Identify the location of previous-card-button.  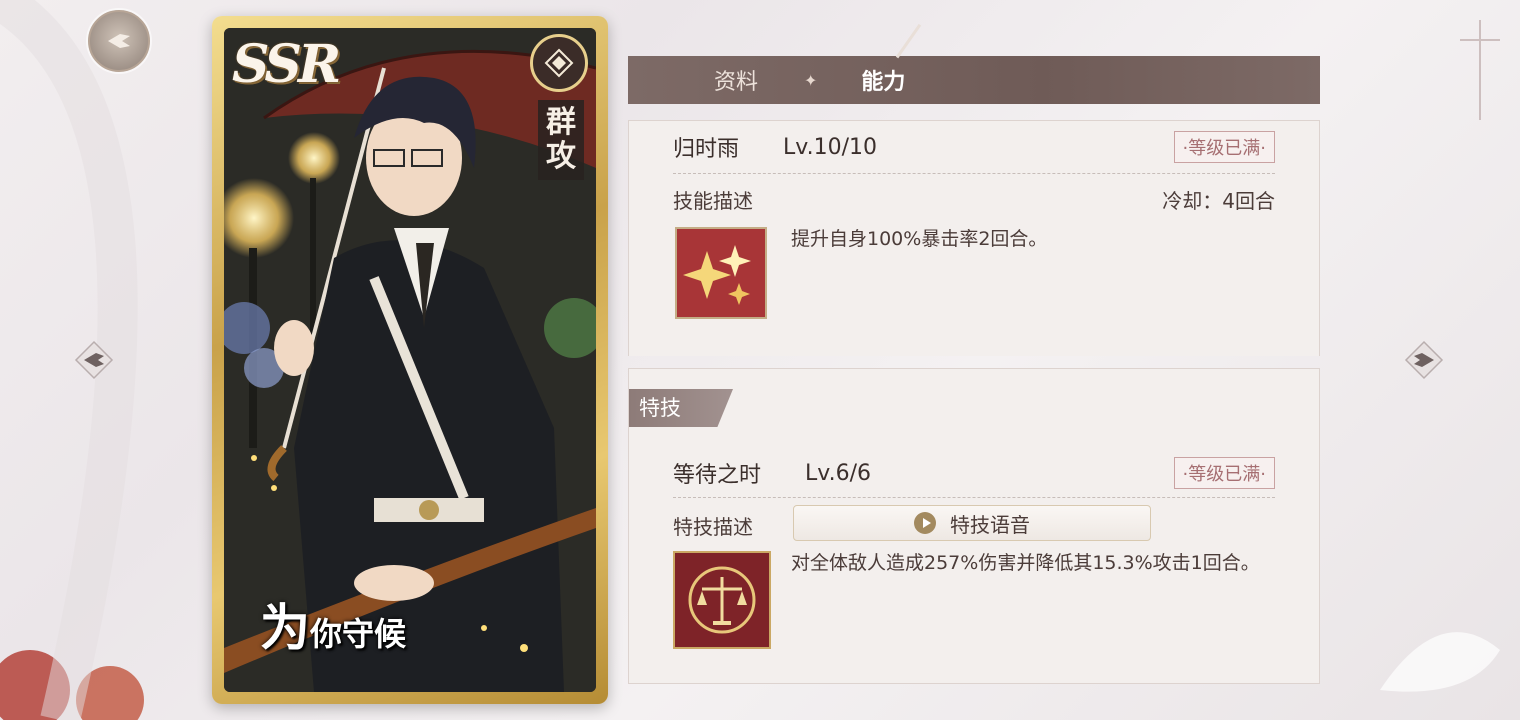
(94, 360).